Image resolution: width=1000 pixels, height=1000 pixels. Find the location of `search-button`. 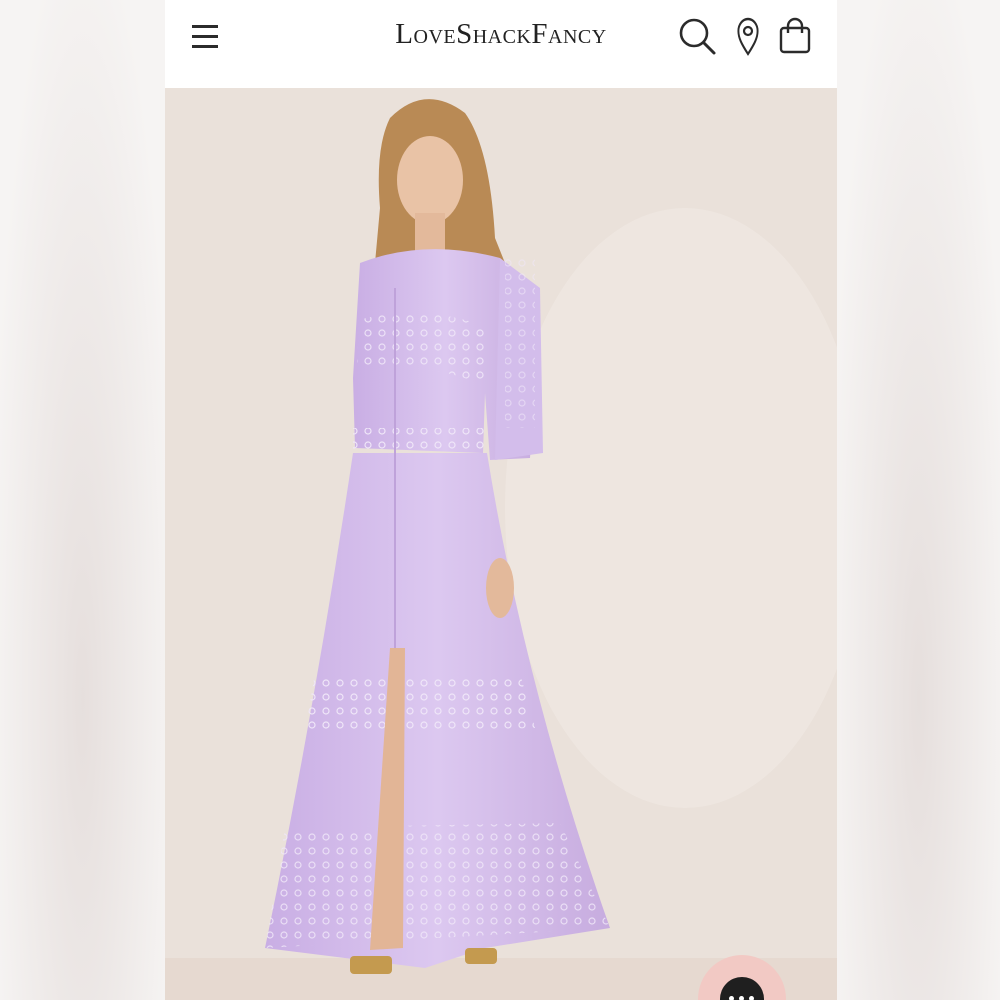

search-button is located at coordinates (697, 36).